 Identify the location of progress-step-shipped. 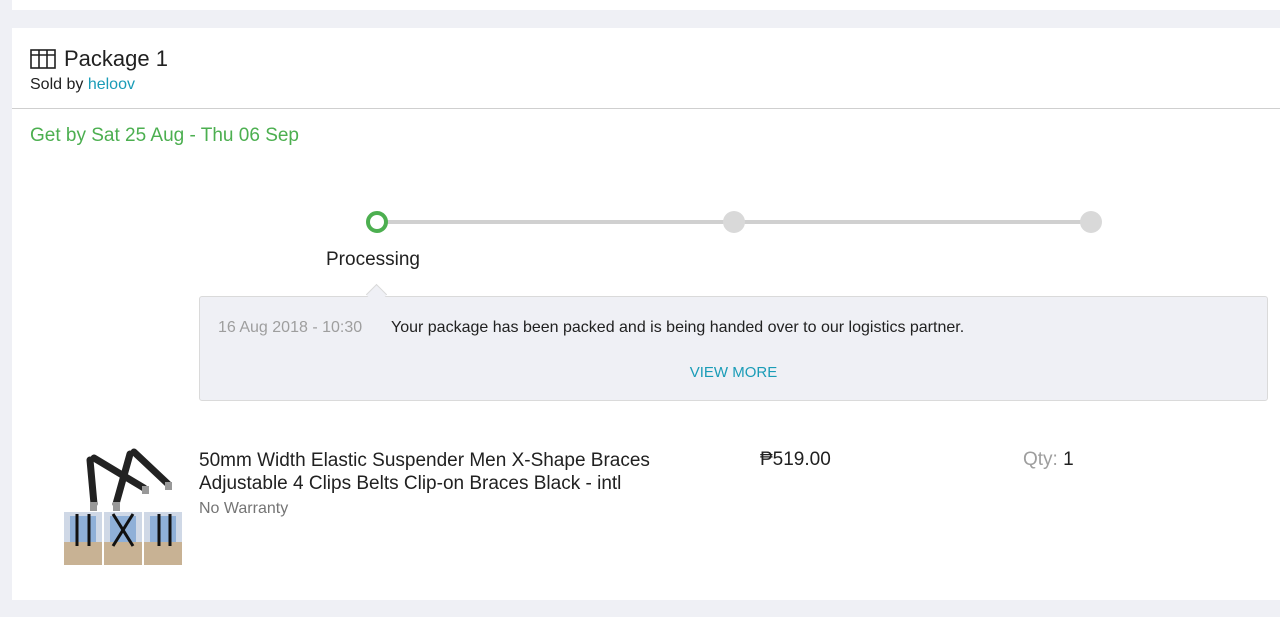
(734, 222).